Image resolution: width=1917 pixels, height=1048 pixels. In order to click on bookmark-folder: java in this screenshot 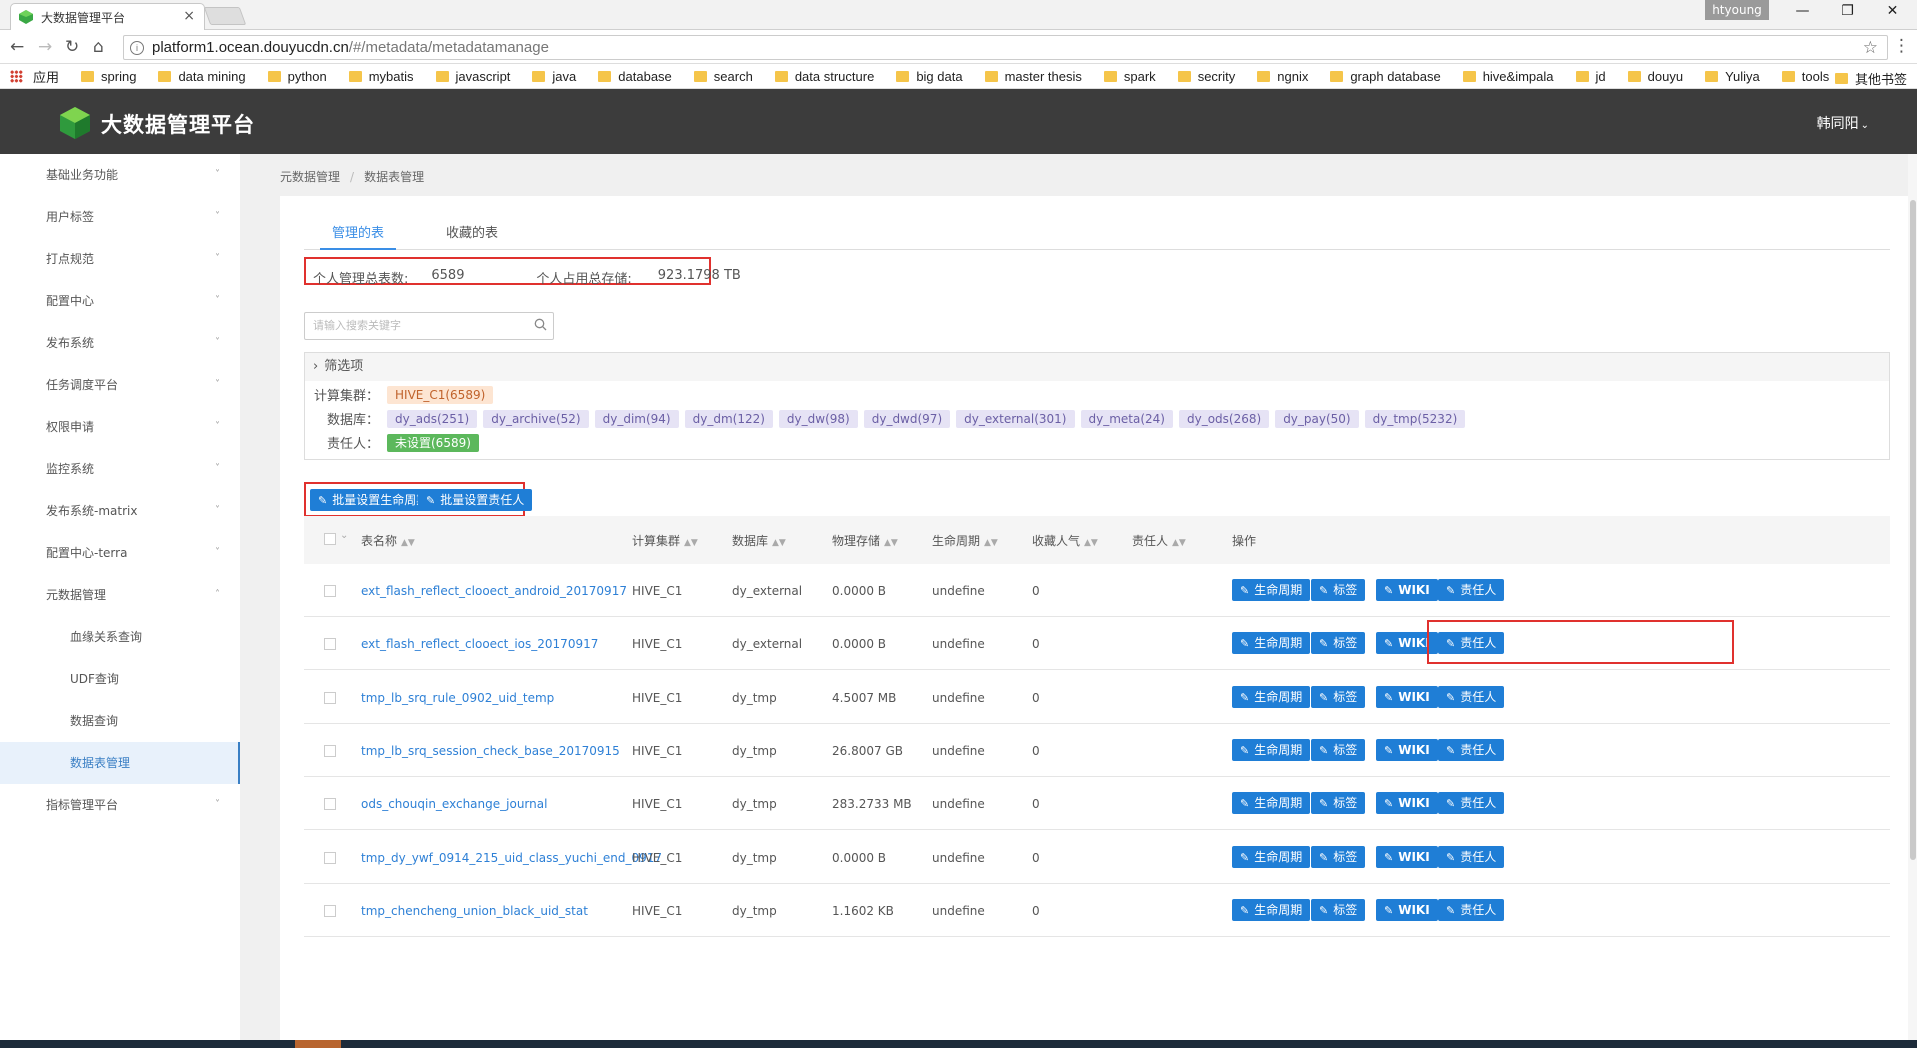, I will do `click(554, 76)`.